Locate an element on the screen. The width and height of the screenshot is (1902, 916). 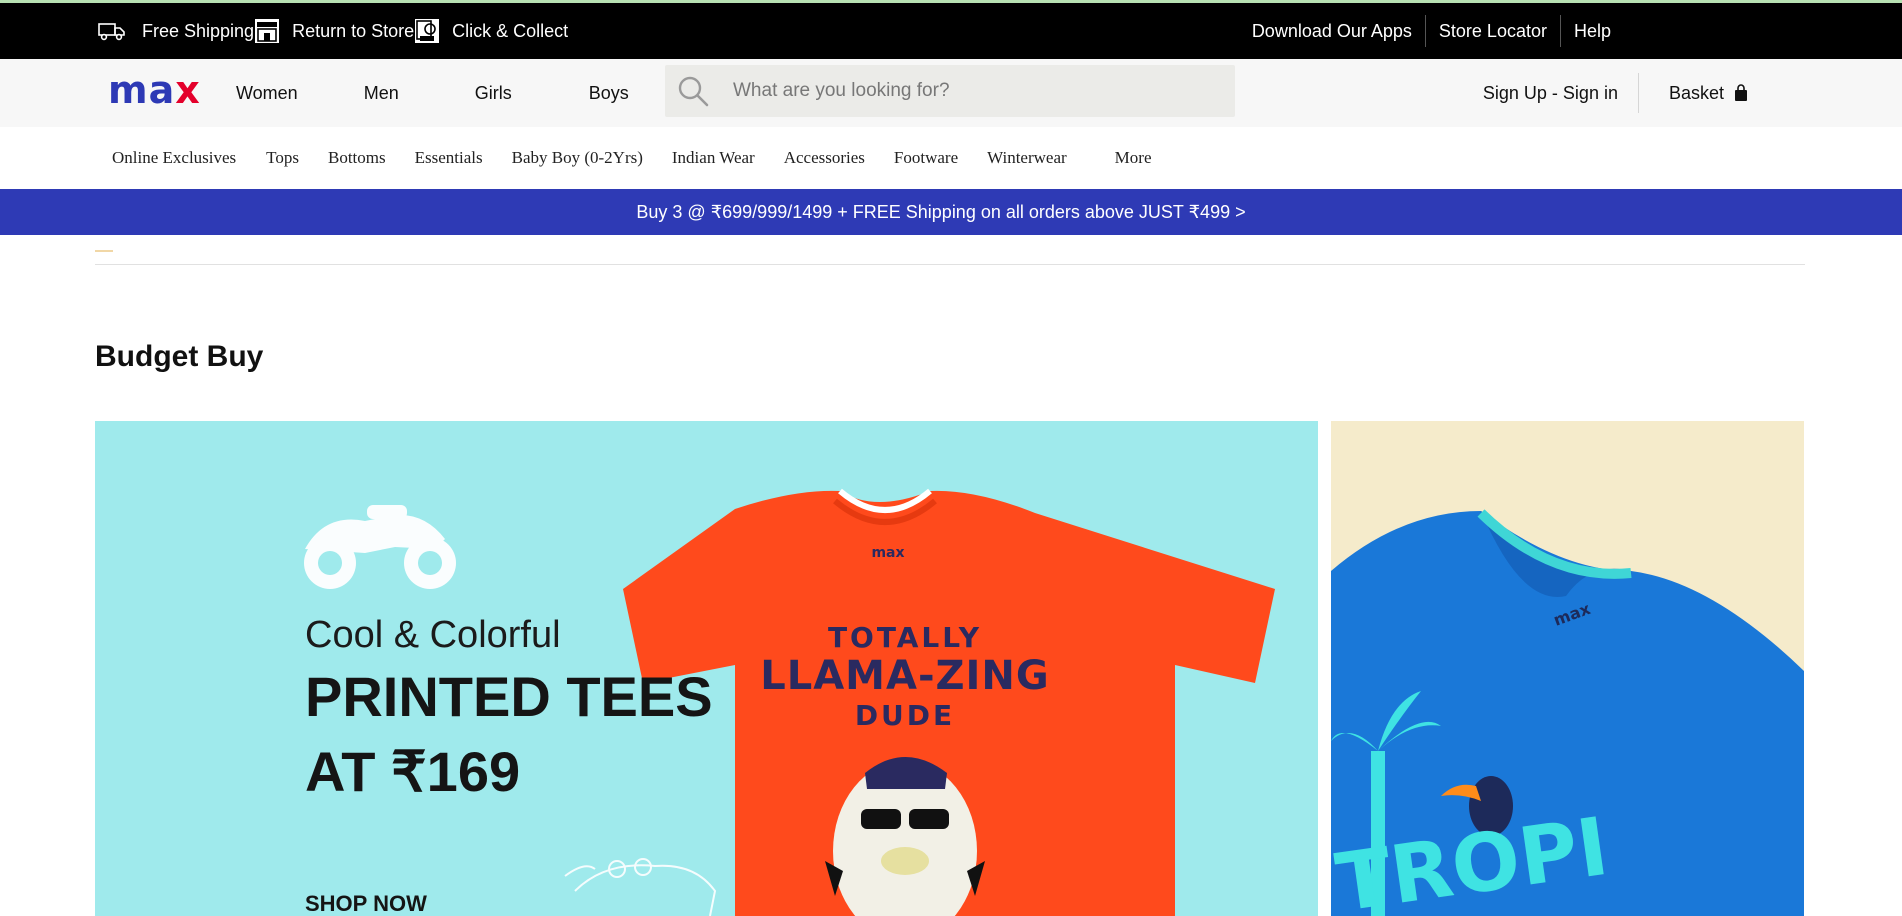
truck-icon is located at coordinates (111, 32).